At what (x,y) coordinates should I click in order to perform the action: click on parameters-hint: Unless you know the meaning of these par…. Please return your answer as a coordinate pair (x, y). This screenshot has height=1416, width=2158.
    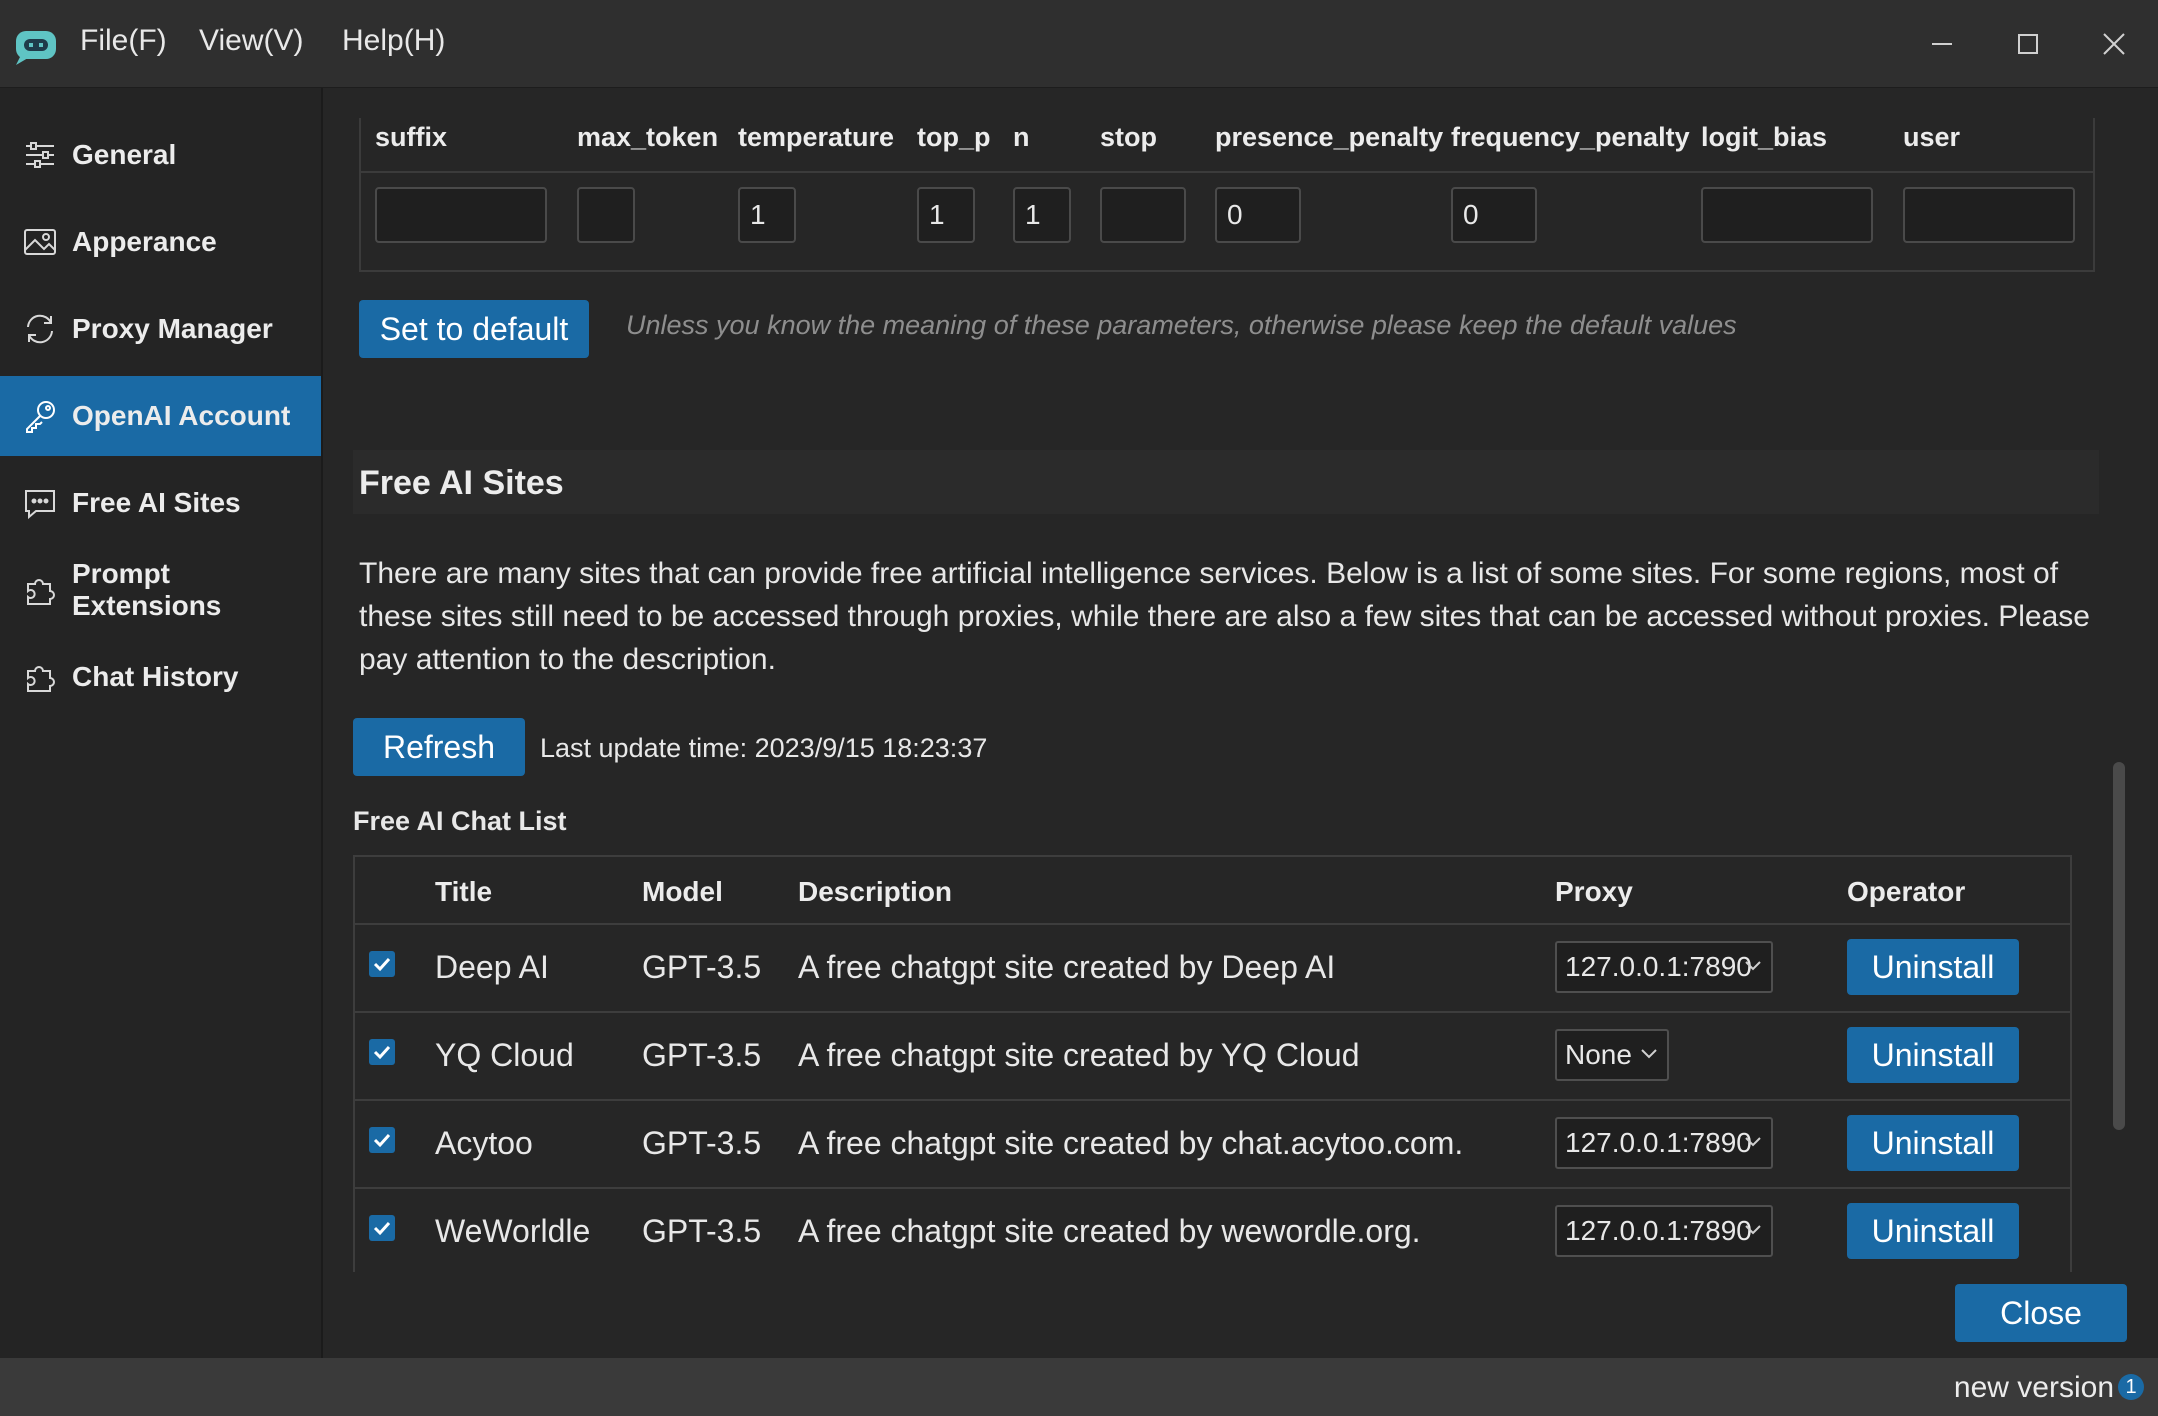
    Looking at the image, I should click on (1181, 325).